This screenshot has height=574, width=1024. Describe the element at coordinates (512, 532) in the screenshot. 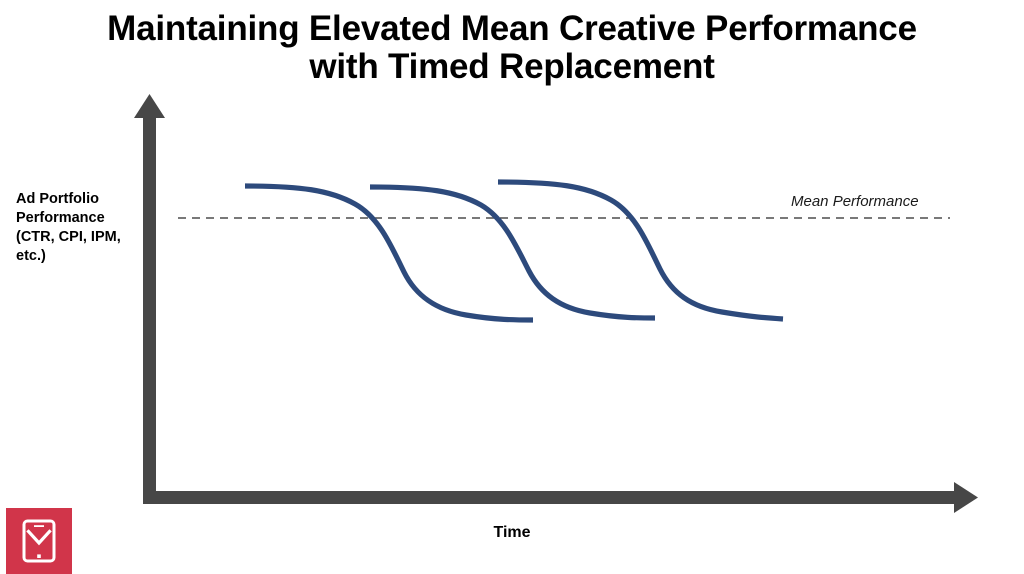

I see `x-axis-label: Time` at that location.